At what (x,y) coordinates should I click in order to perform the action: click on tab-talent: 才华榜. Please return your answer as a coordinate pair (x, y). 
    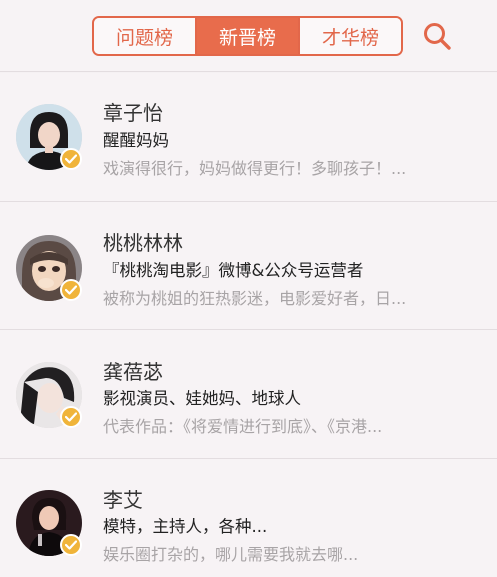
    Looking at the image, I should click on (349, 36).